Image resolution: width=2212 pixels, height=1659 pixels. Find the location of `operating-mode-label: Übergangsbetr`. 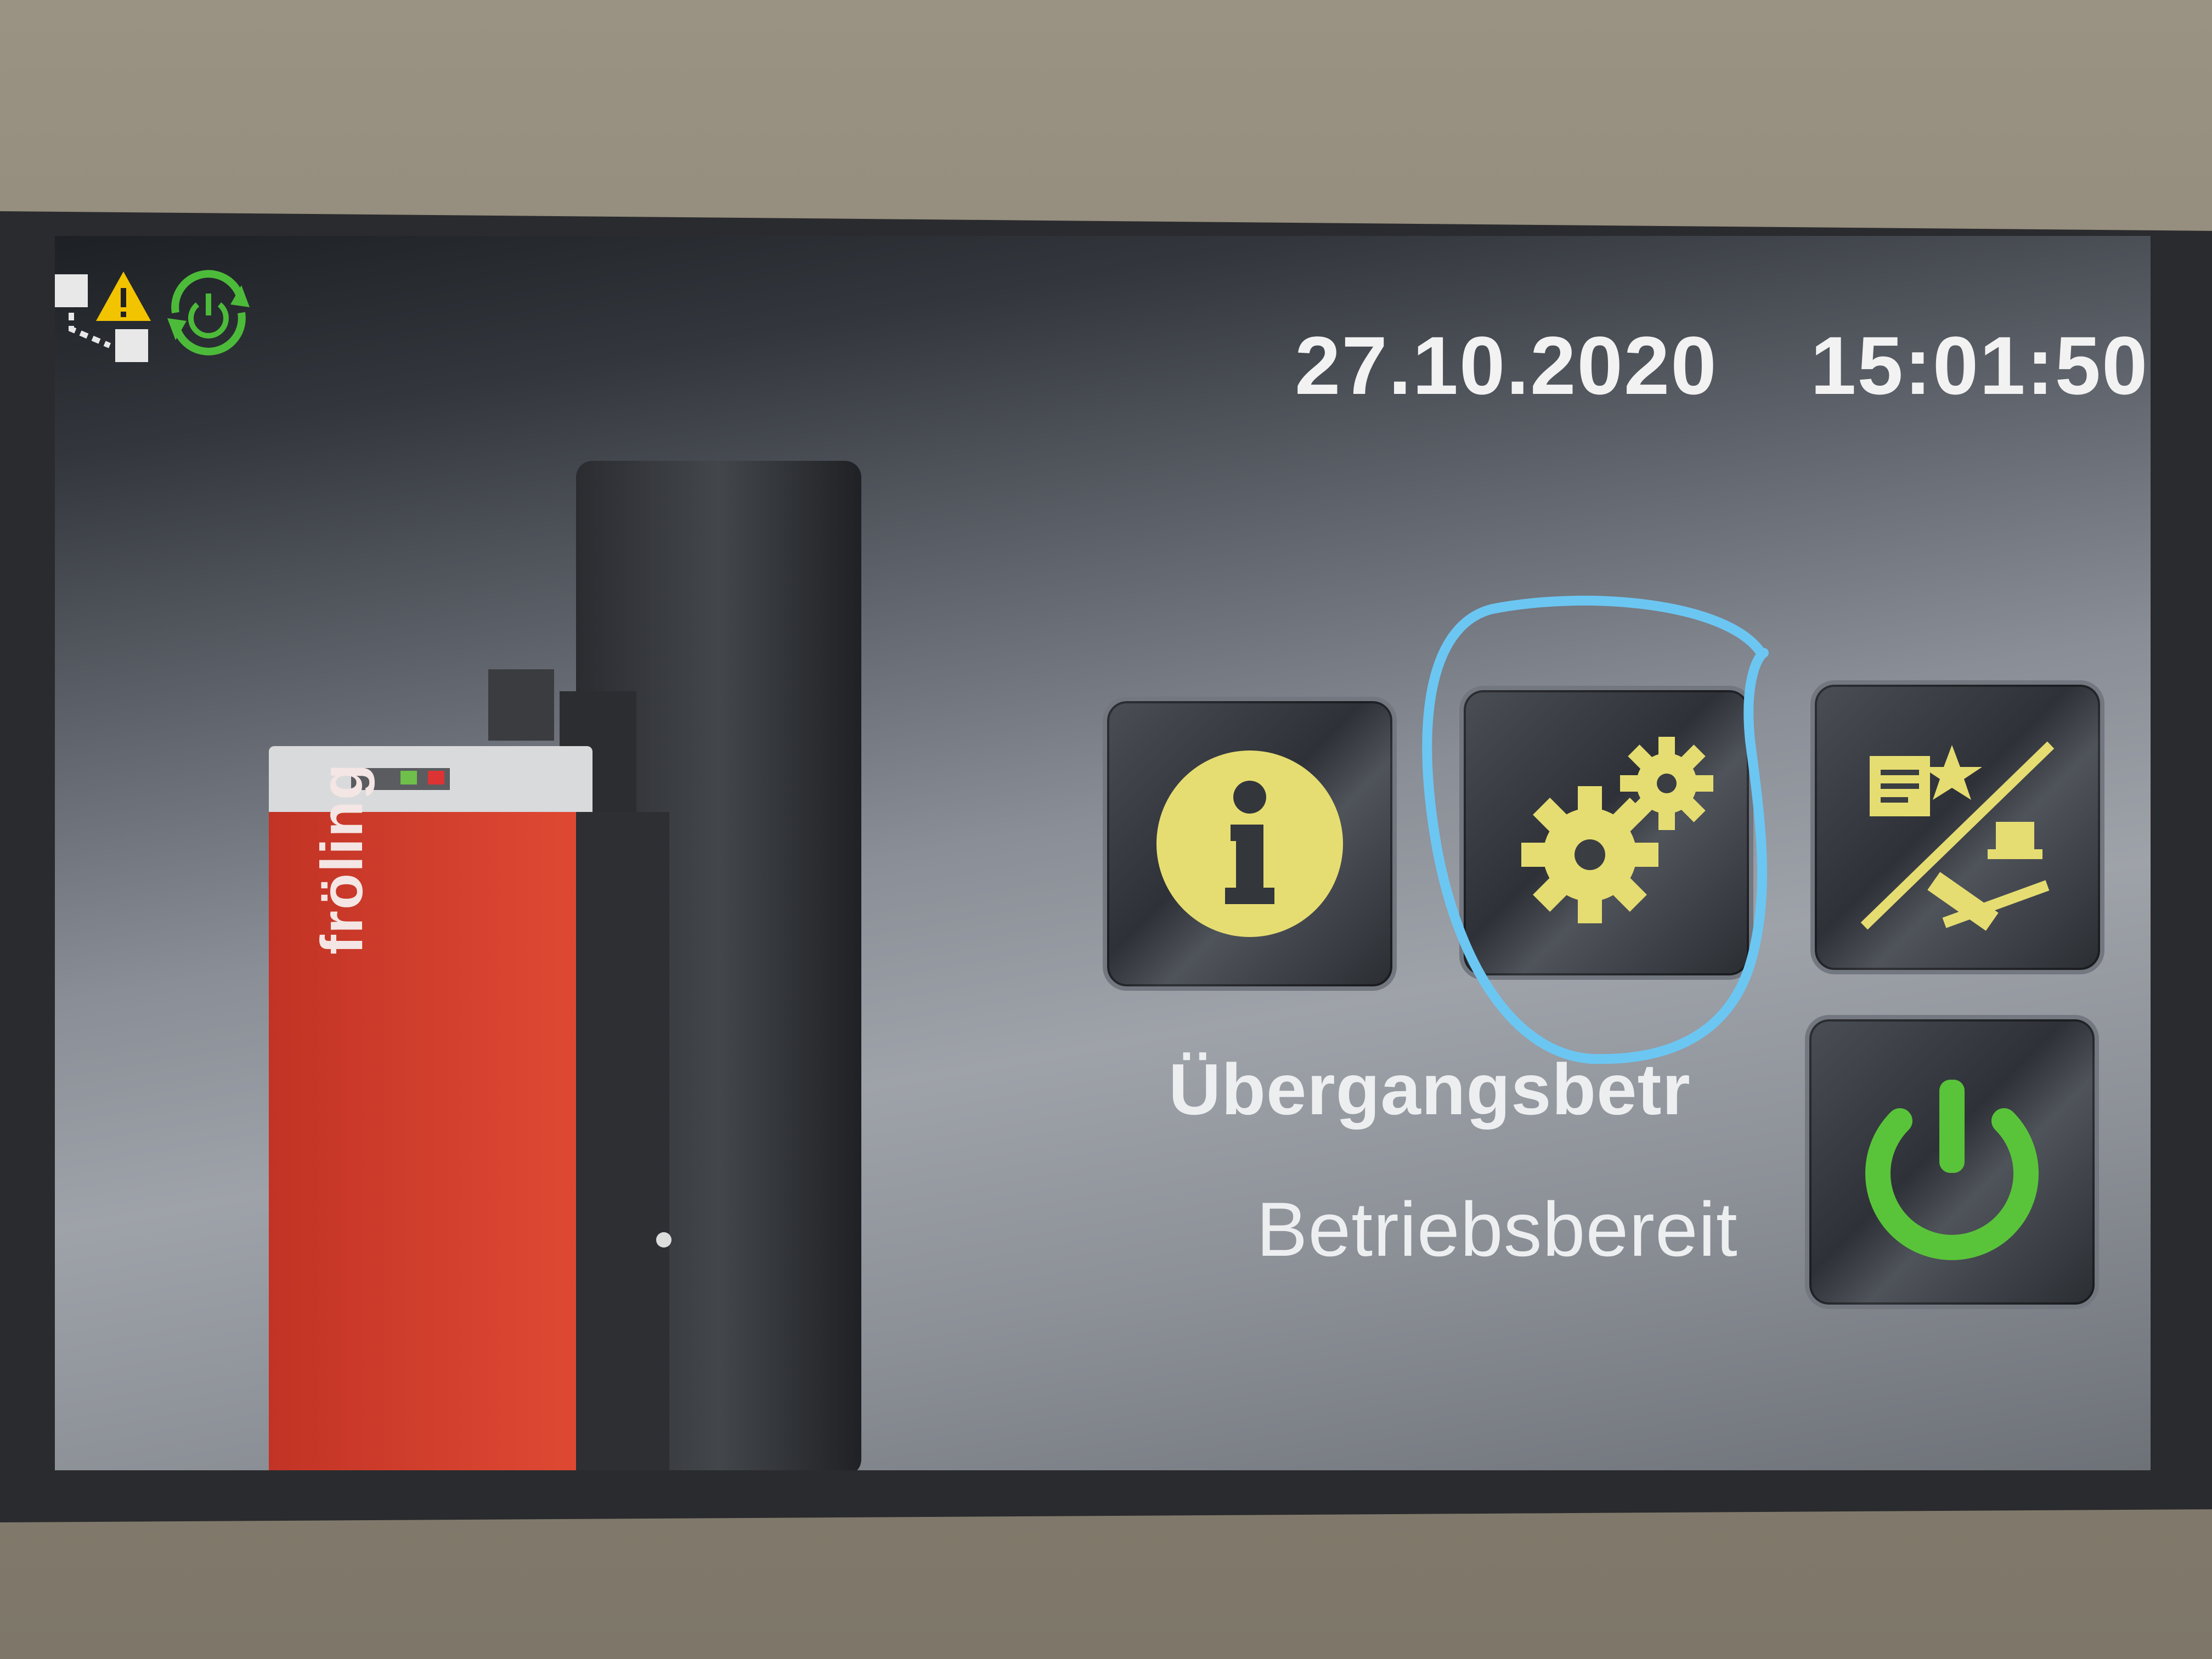

operating-mode-label: Übergangsbetr is located at coordinates (1430, 1089).